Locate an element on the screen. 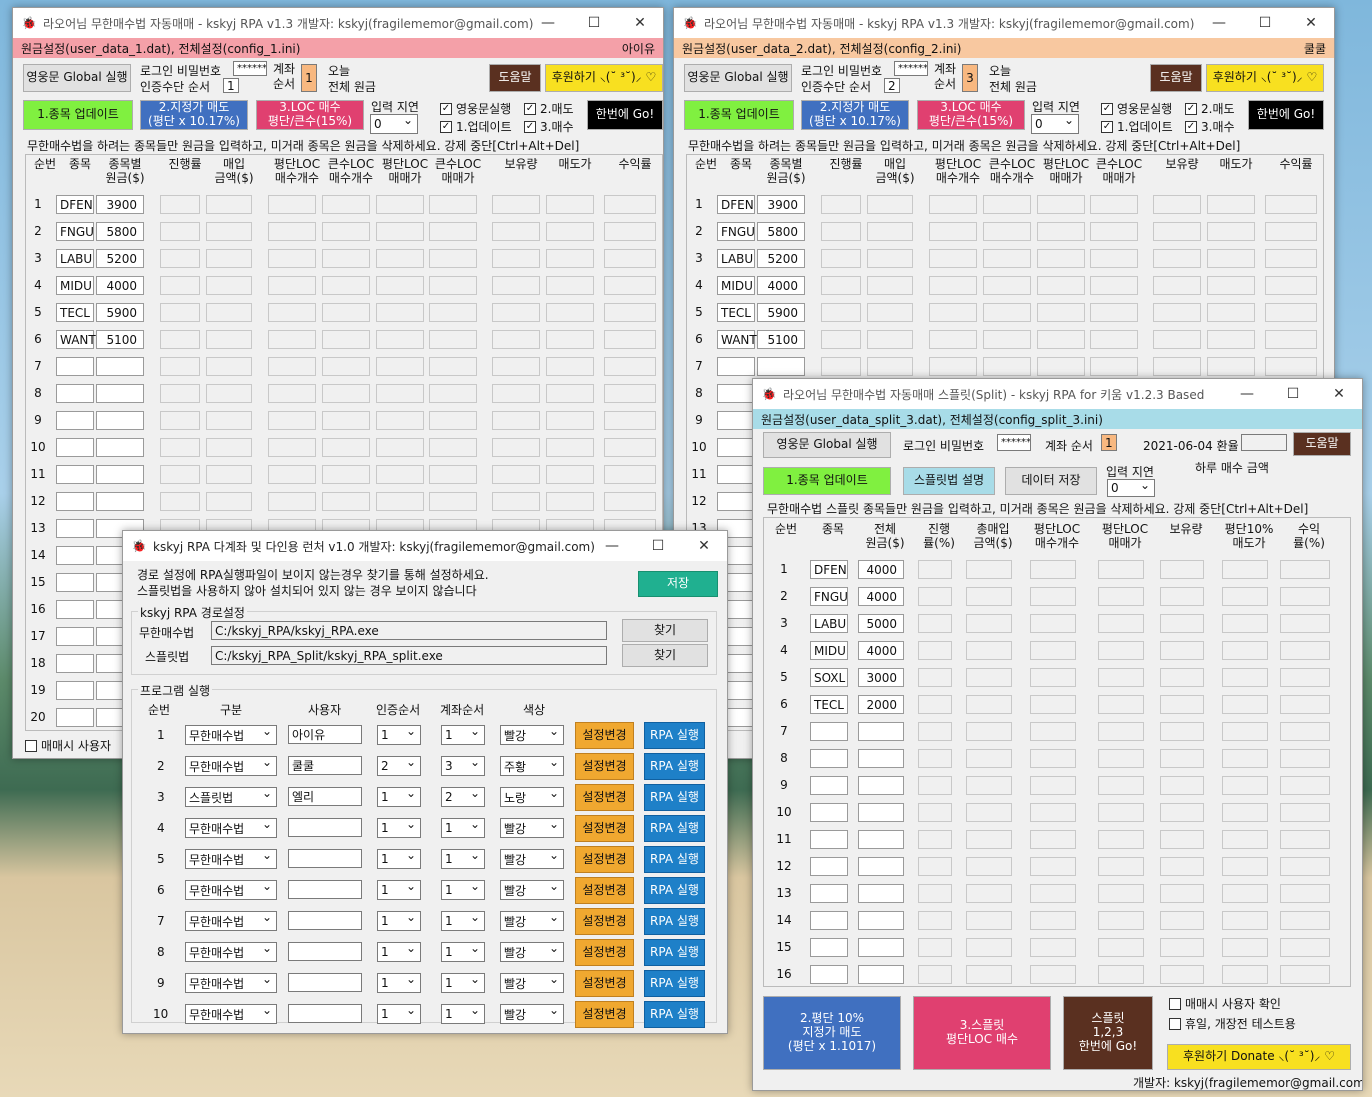 This screenshot has height=1097, width=1372. find2-button: 찾기 is located at coordinates (665, 655).